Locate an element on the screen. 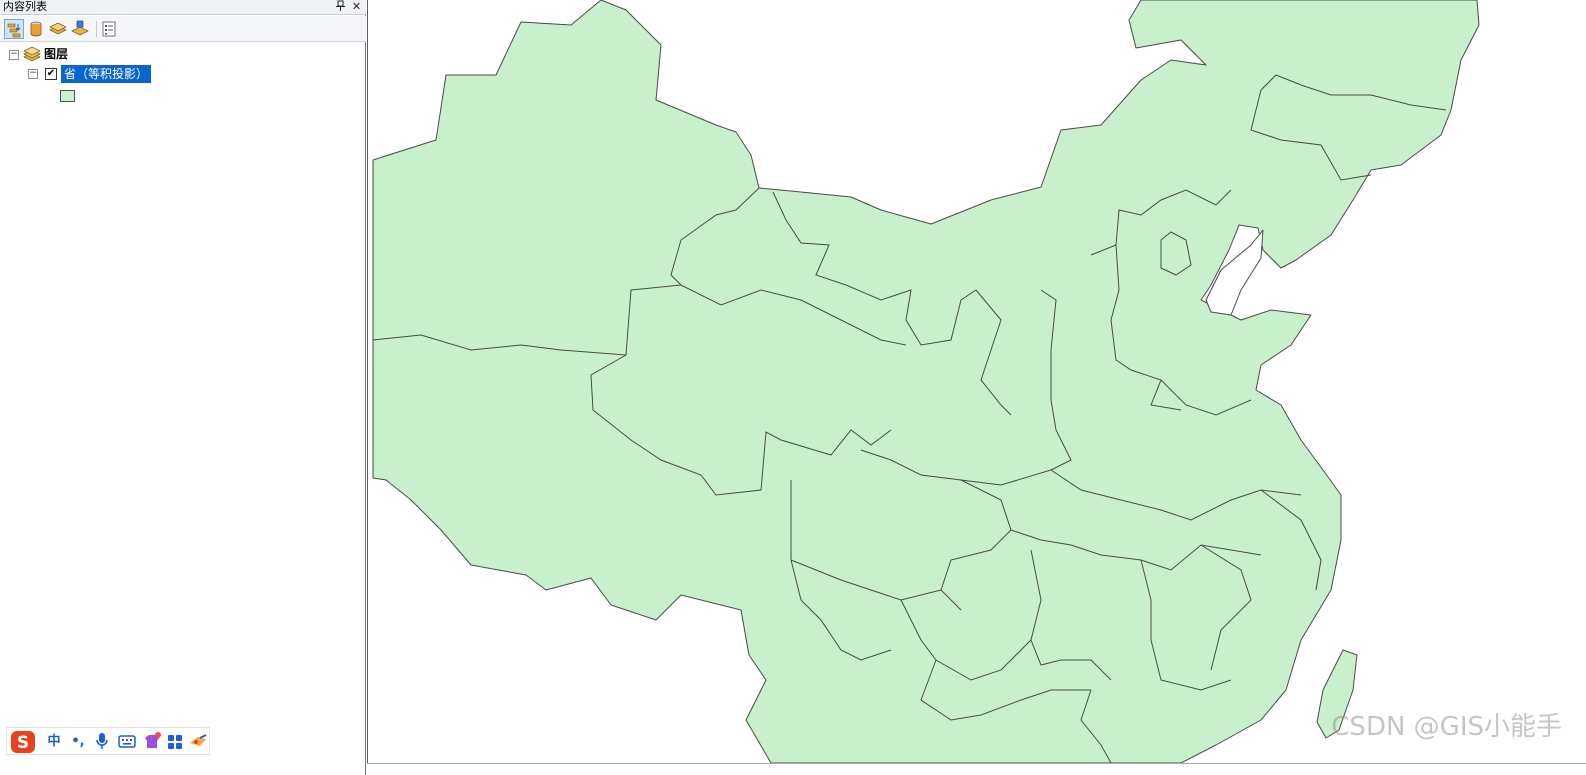 The height and width of the screenshot is (775, 1586). list-by-visibility-button is located at coordinates (58, 29).